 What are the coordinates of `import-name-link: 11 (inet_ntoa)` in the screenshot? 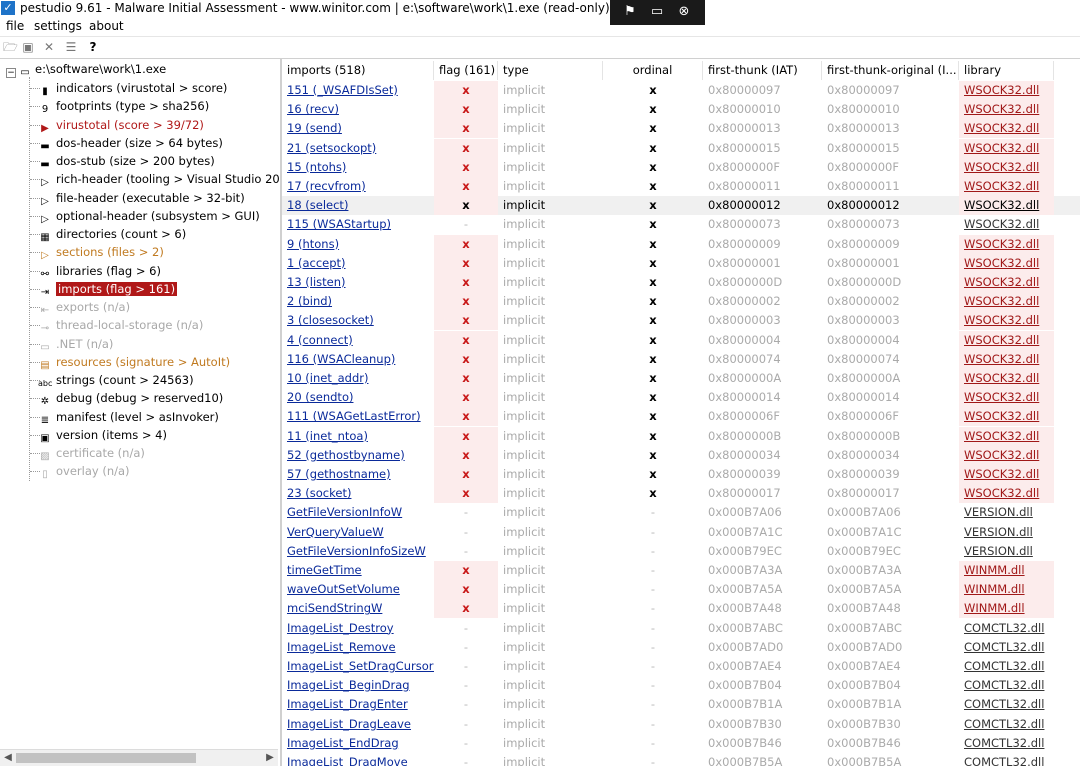 It's located at (358, 436).